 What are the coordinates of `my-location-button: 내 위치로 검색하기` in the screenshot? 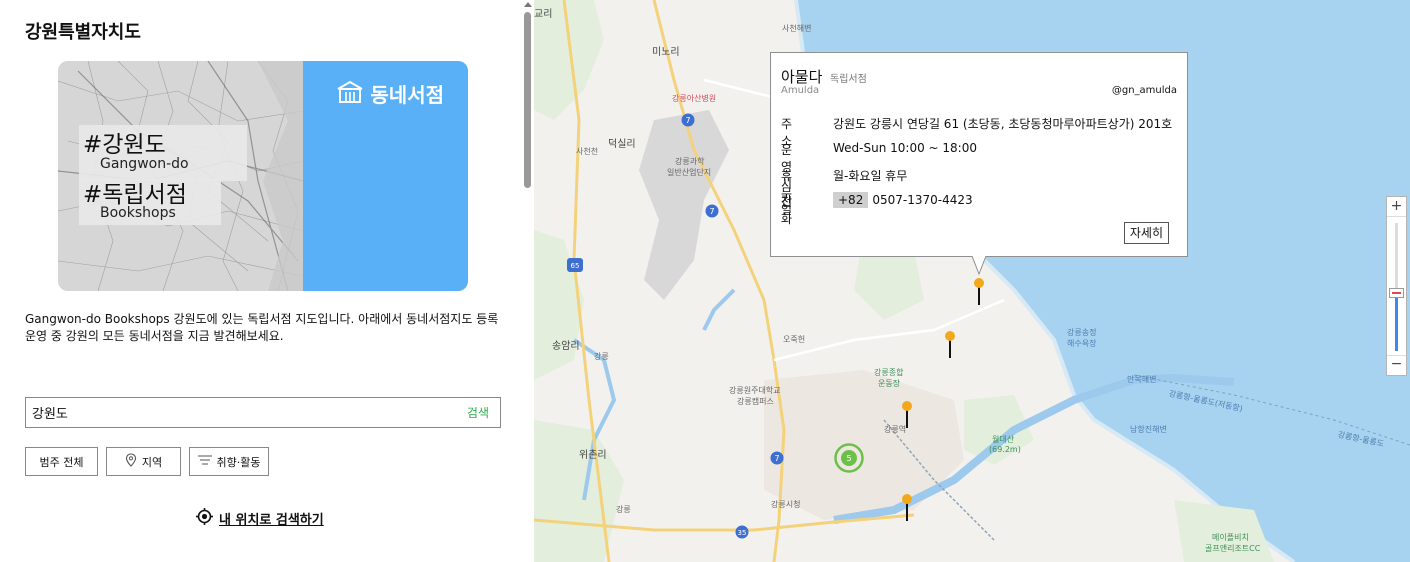 It's located at (260, 518).